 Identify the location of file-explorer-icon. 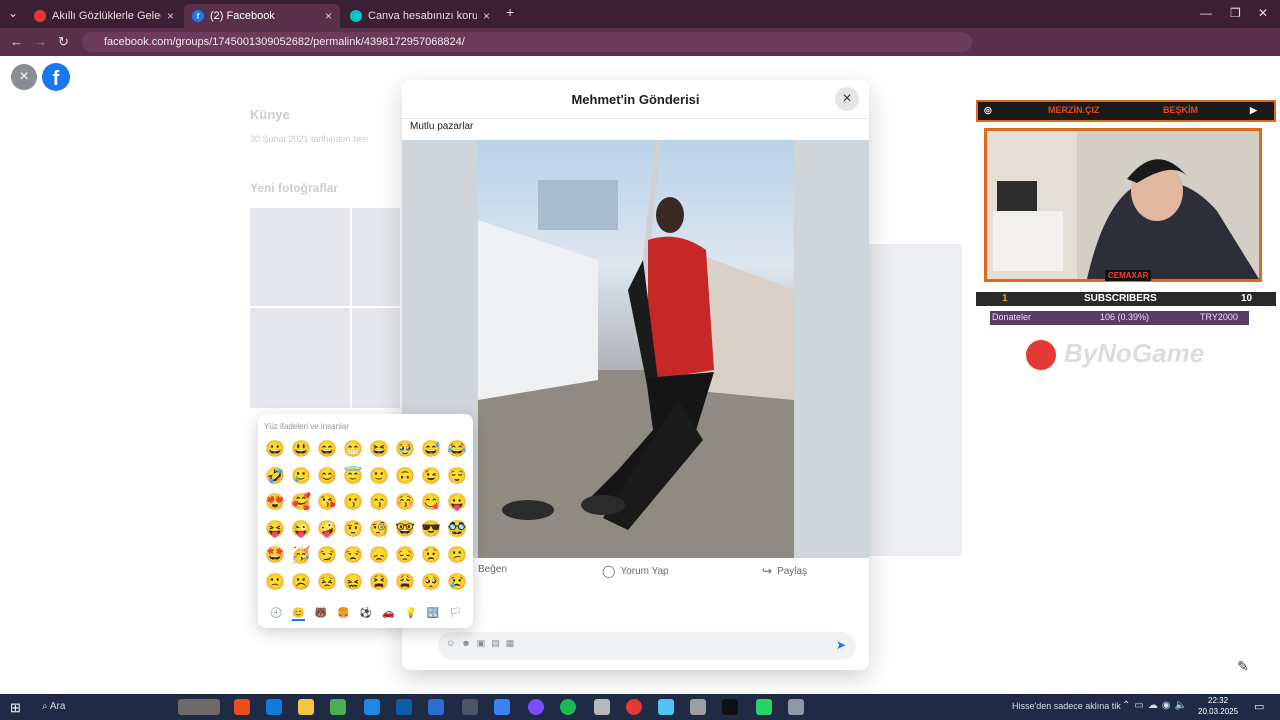
(306, 707).